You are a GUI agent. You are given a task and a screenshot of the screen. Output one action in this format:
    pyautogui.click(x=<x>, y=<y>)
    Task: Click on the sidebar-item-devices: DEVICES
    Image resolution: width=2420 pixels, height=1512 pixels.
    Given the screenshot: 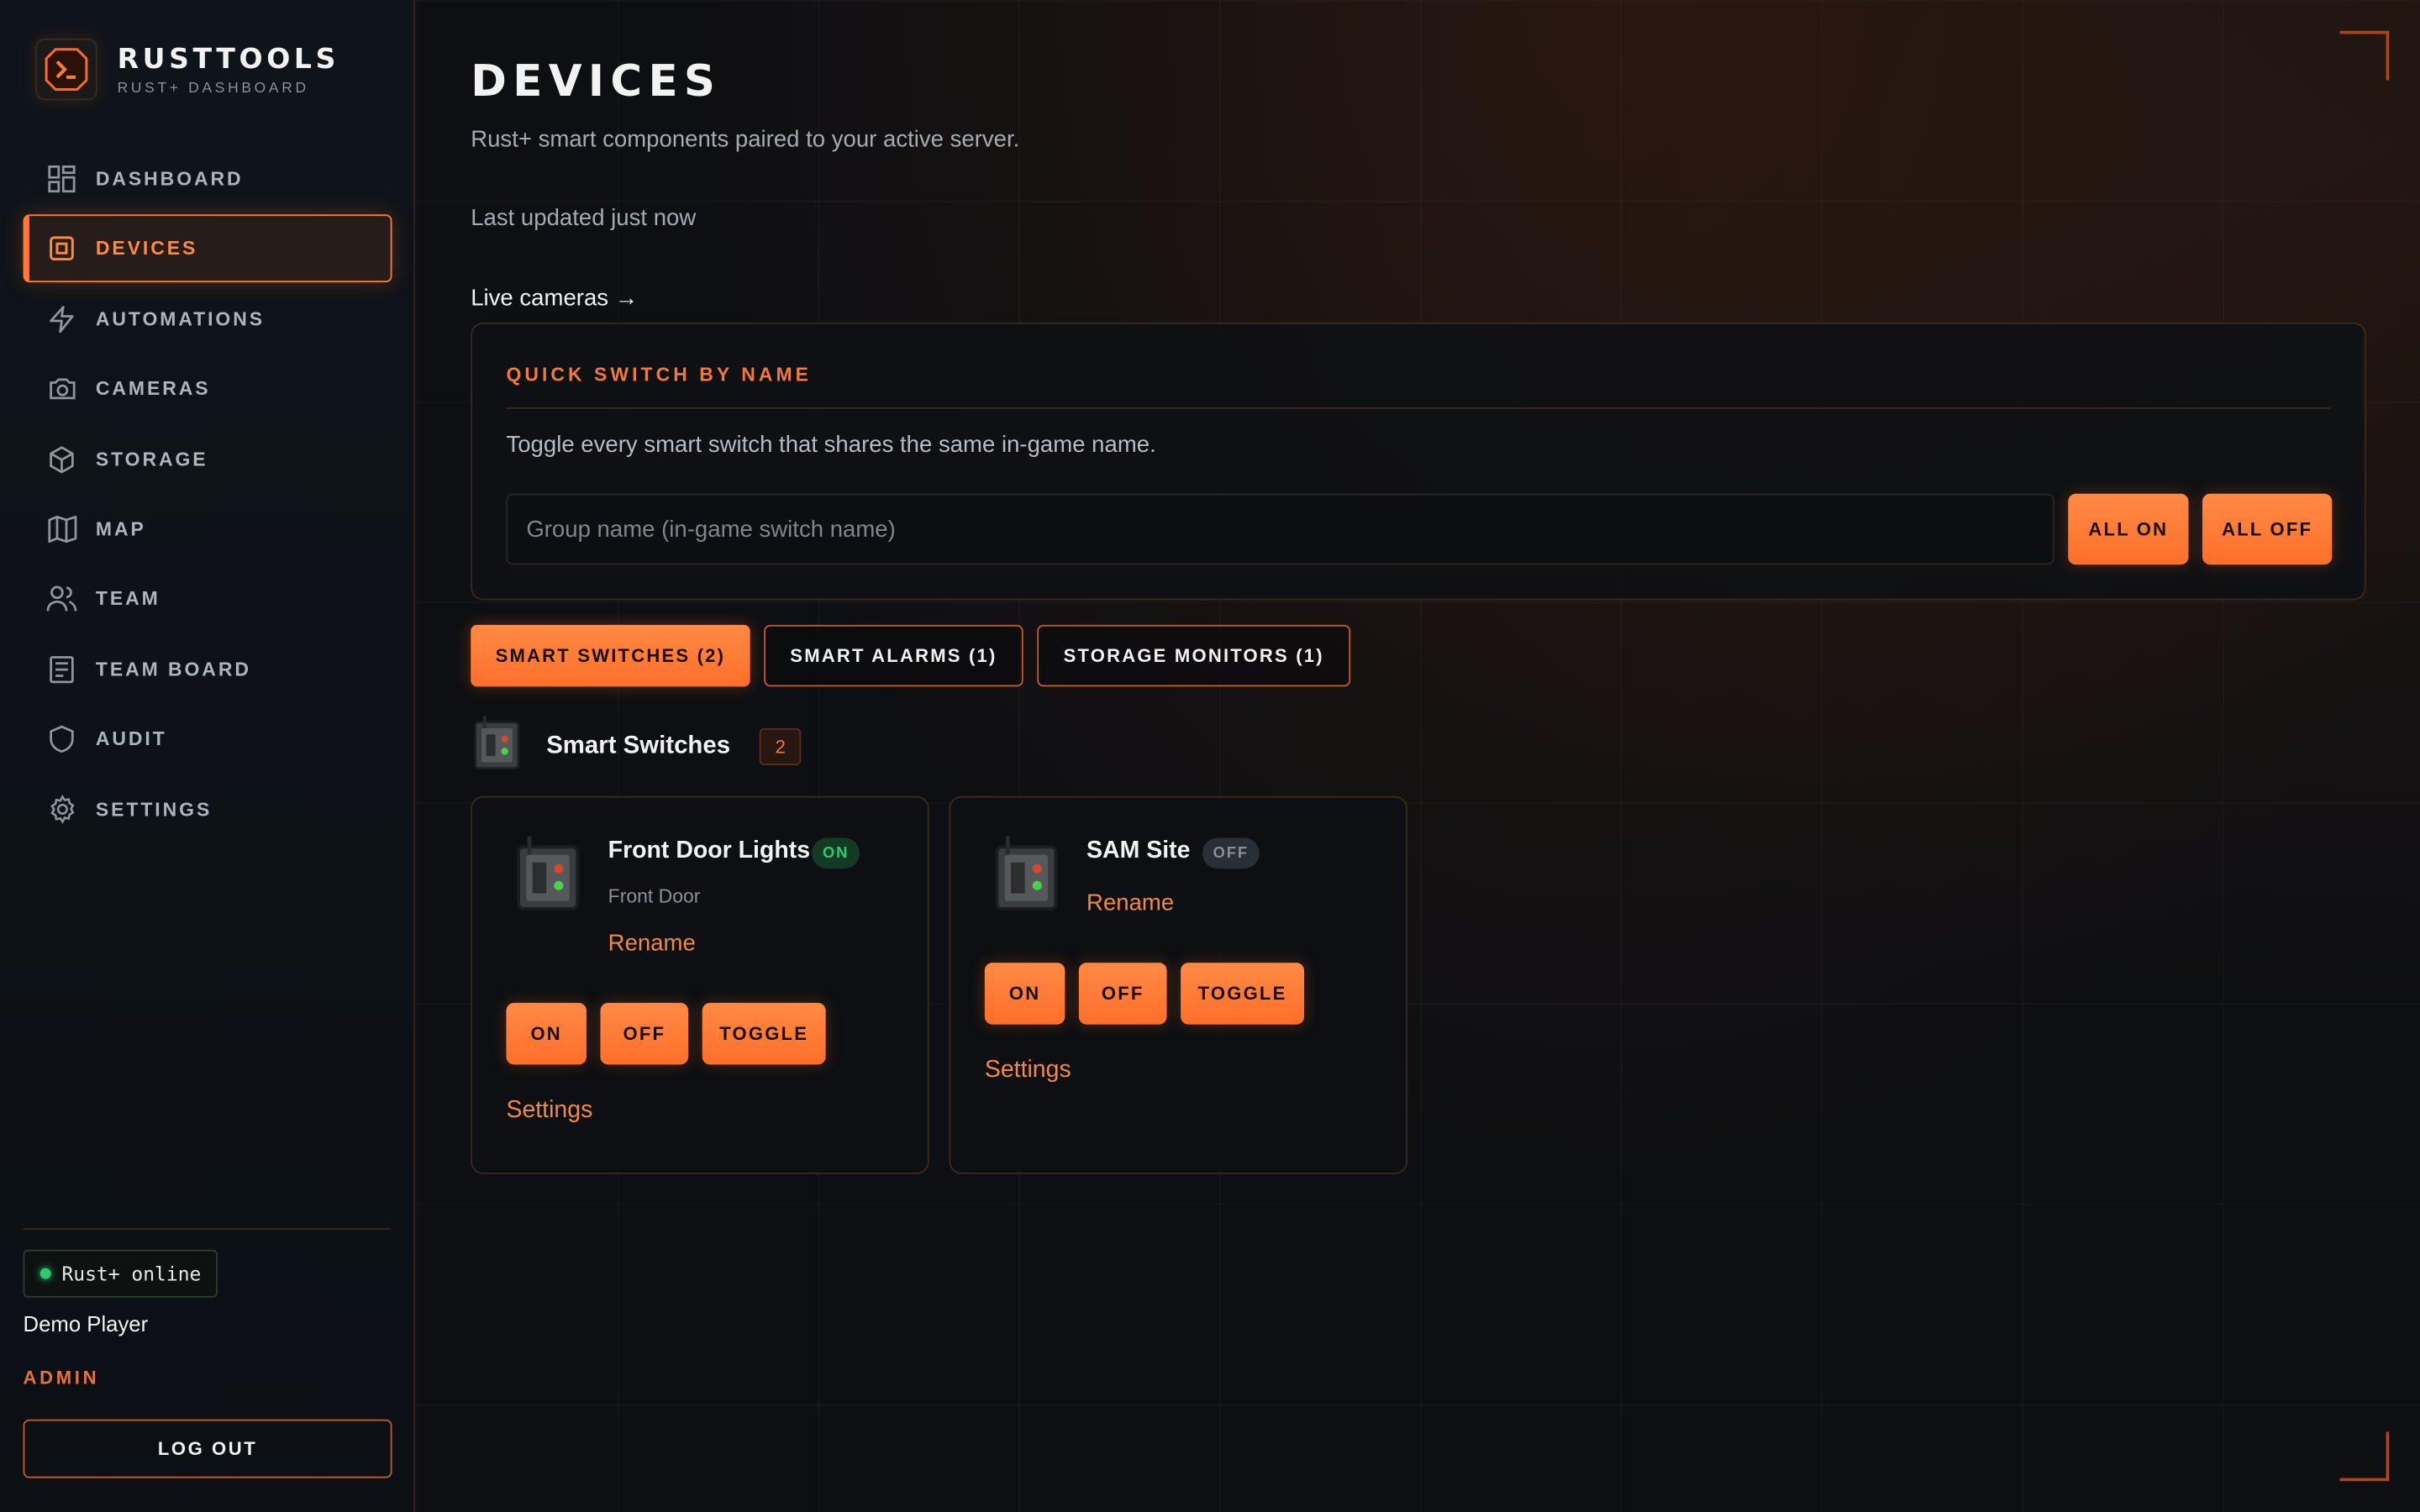 What is the action you would take?
    pyautogui.click(x=207, y=249)
    